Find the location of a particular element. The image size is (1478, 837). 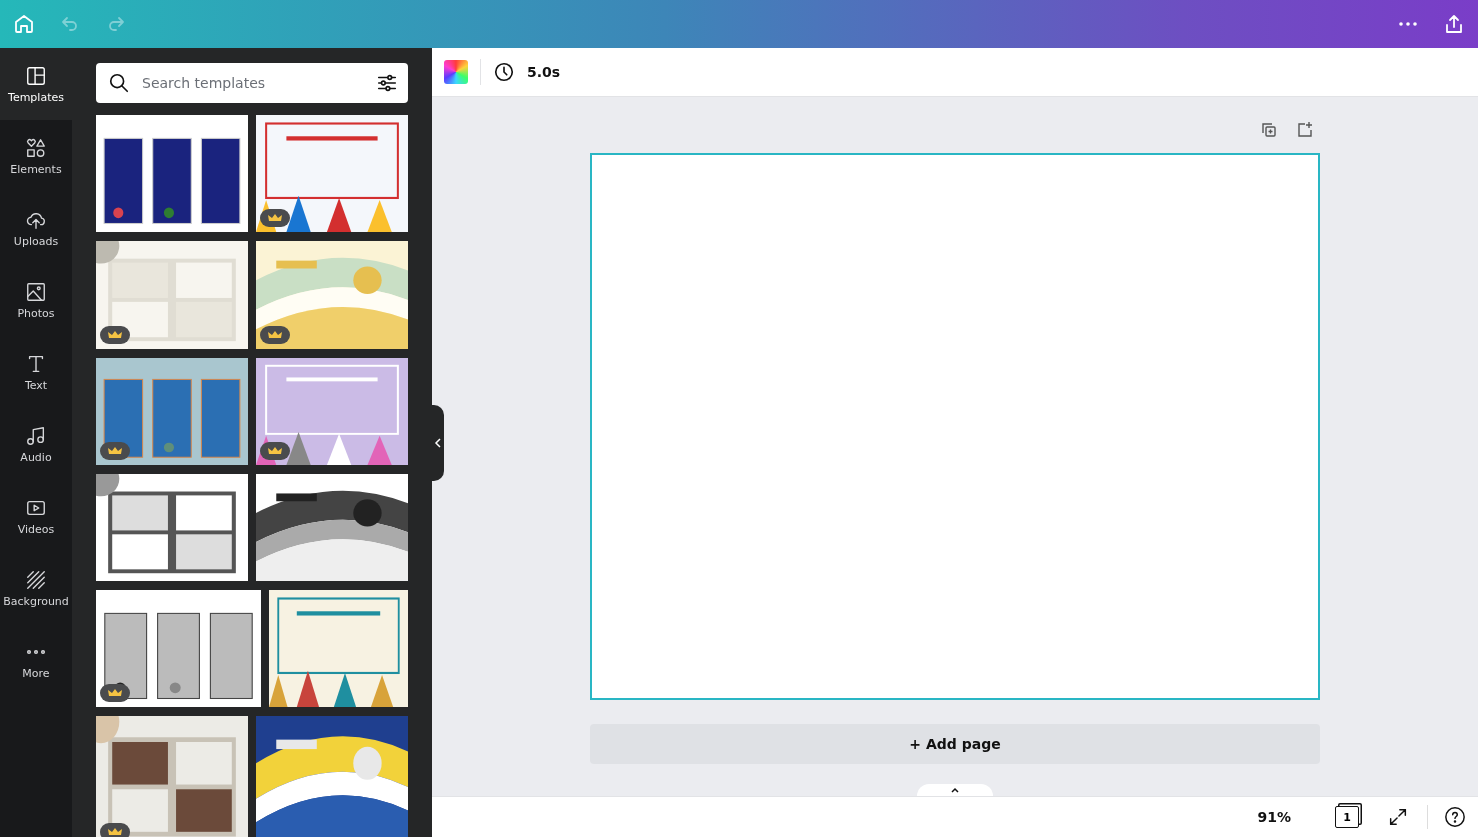

page-count: 1 is located at coordinates (1347, 817).